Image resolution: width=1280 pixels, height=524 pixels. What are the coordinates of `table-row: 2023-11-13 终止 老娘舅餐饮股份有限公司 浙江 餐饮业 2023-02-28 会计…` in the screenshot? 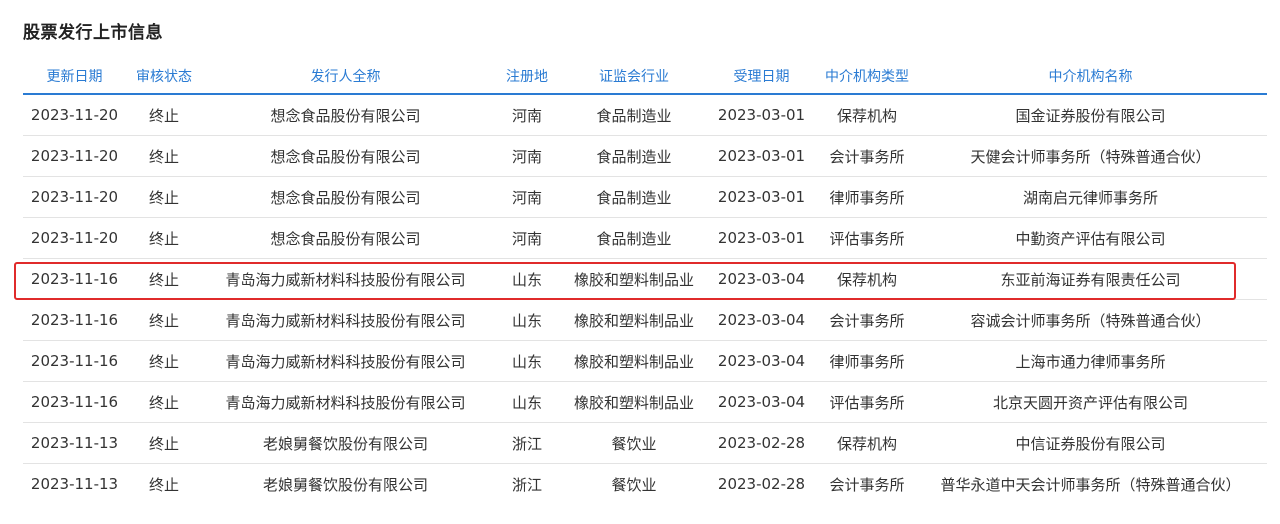 It's located at (645, 484).